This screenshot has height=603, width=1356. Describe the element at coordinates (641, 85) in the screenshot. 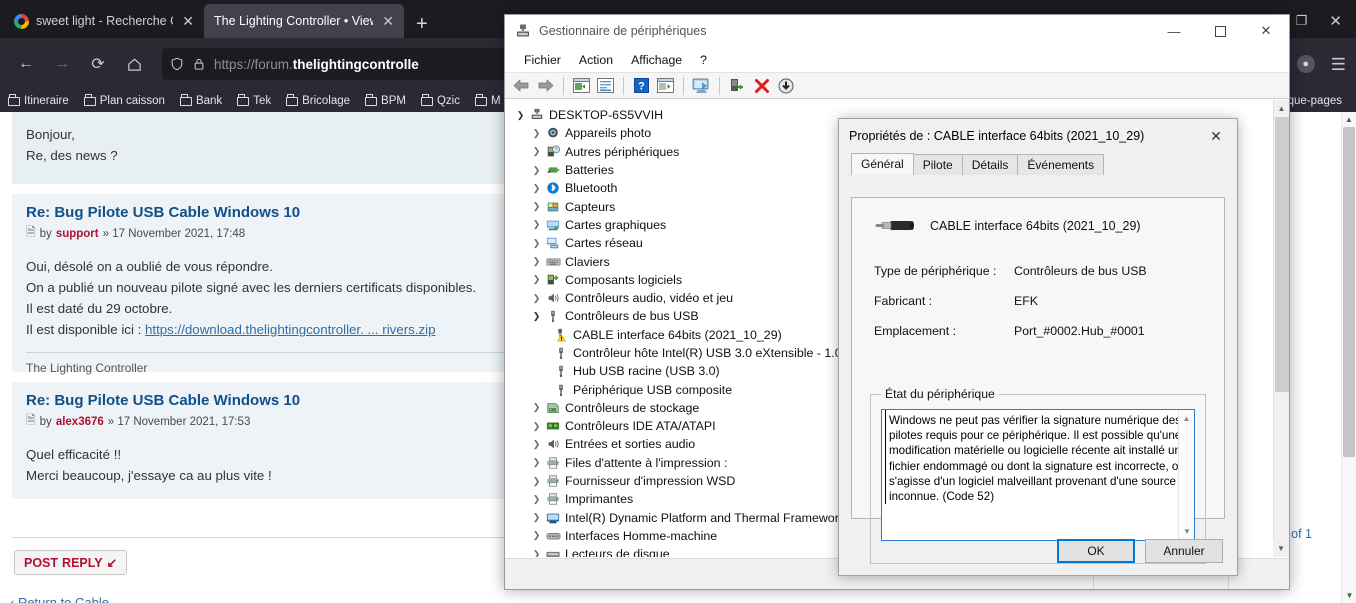

I see `help-icon: ?` at that location.